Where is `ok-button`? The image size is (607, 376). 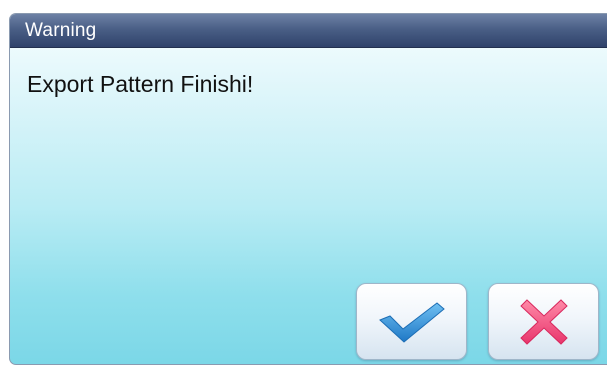 ok-button is located at coordinates (411, 321).